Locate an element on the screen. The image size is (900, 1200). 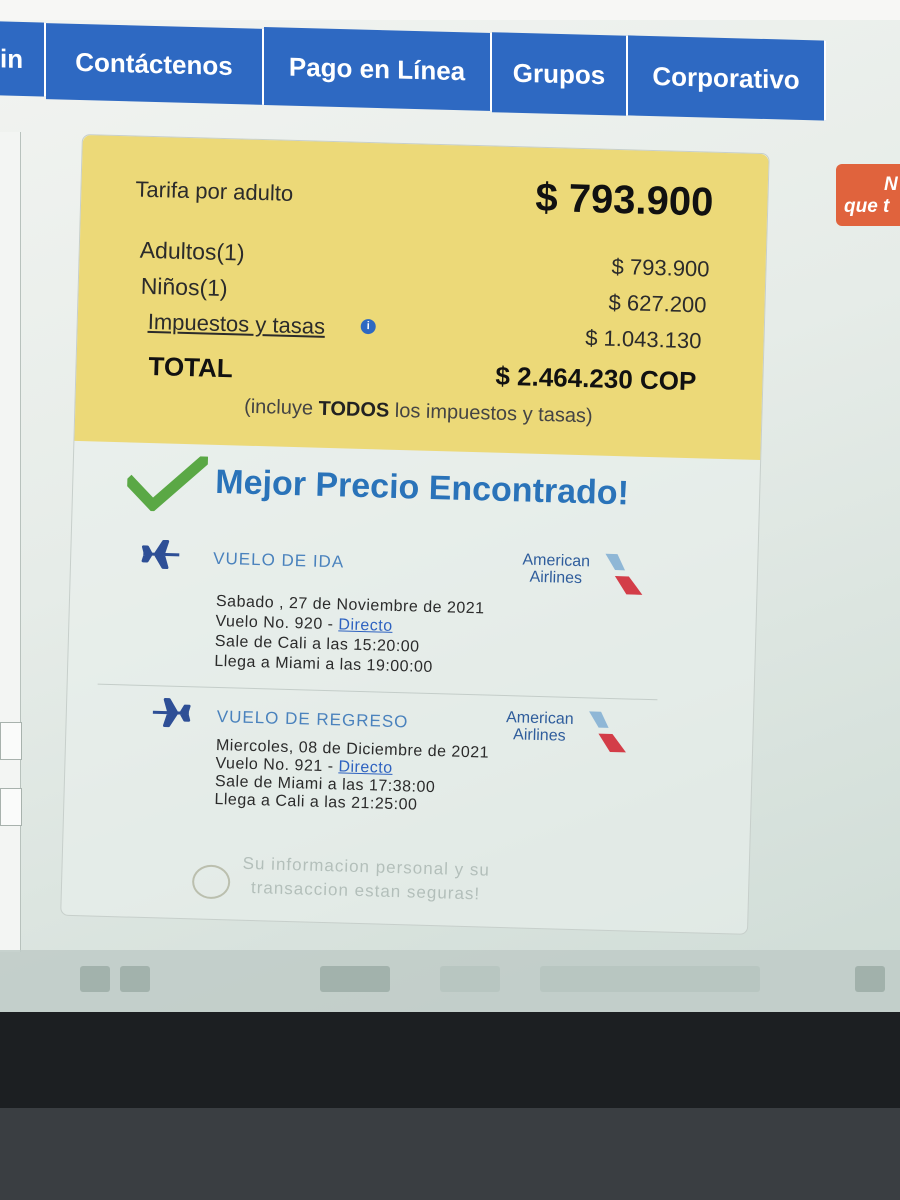
info-icon: i is located at coordinates (368, 326).